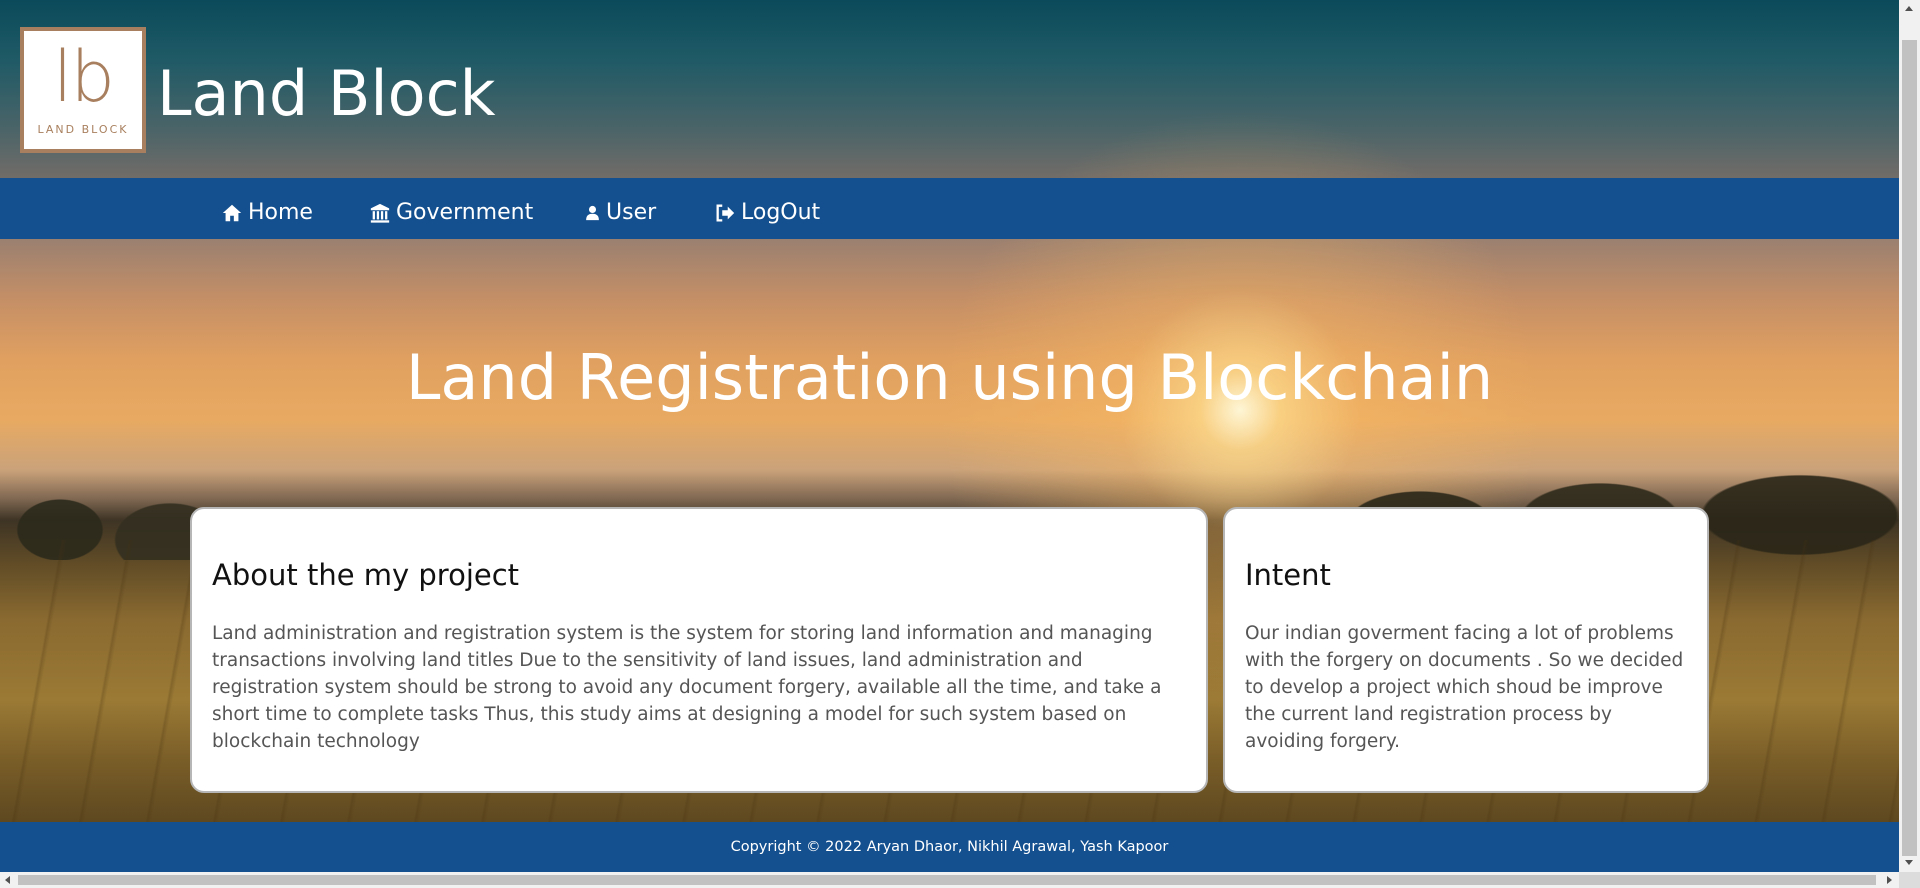 The image size is (1920, 888). I want to click on horizontal-scrollbar, so click(949, 880).